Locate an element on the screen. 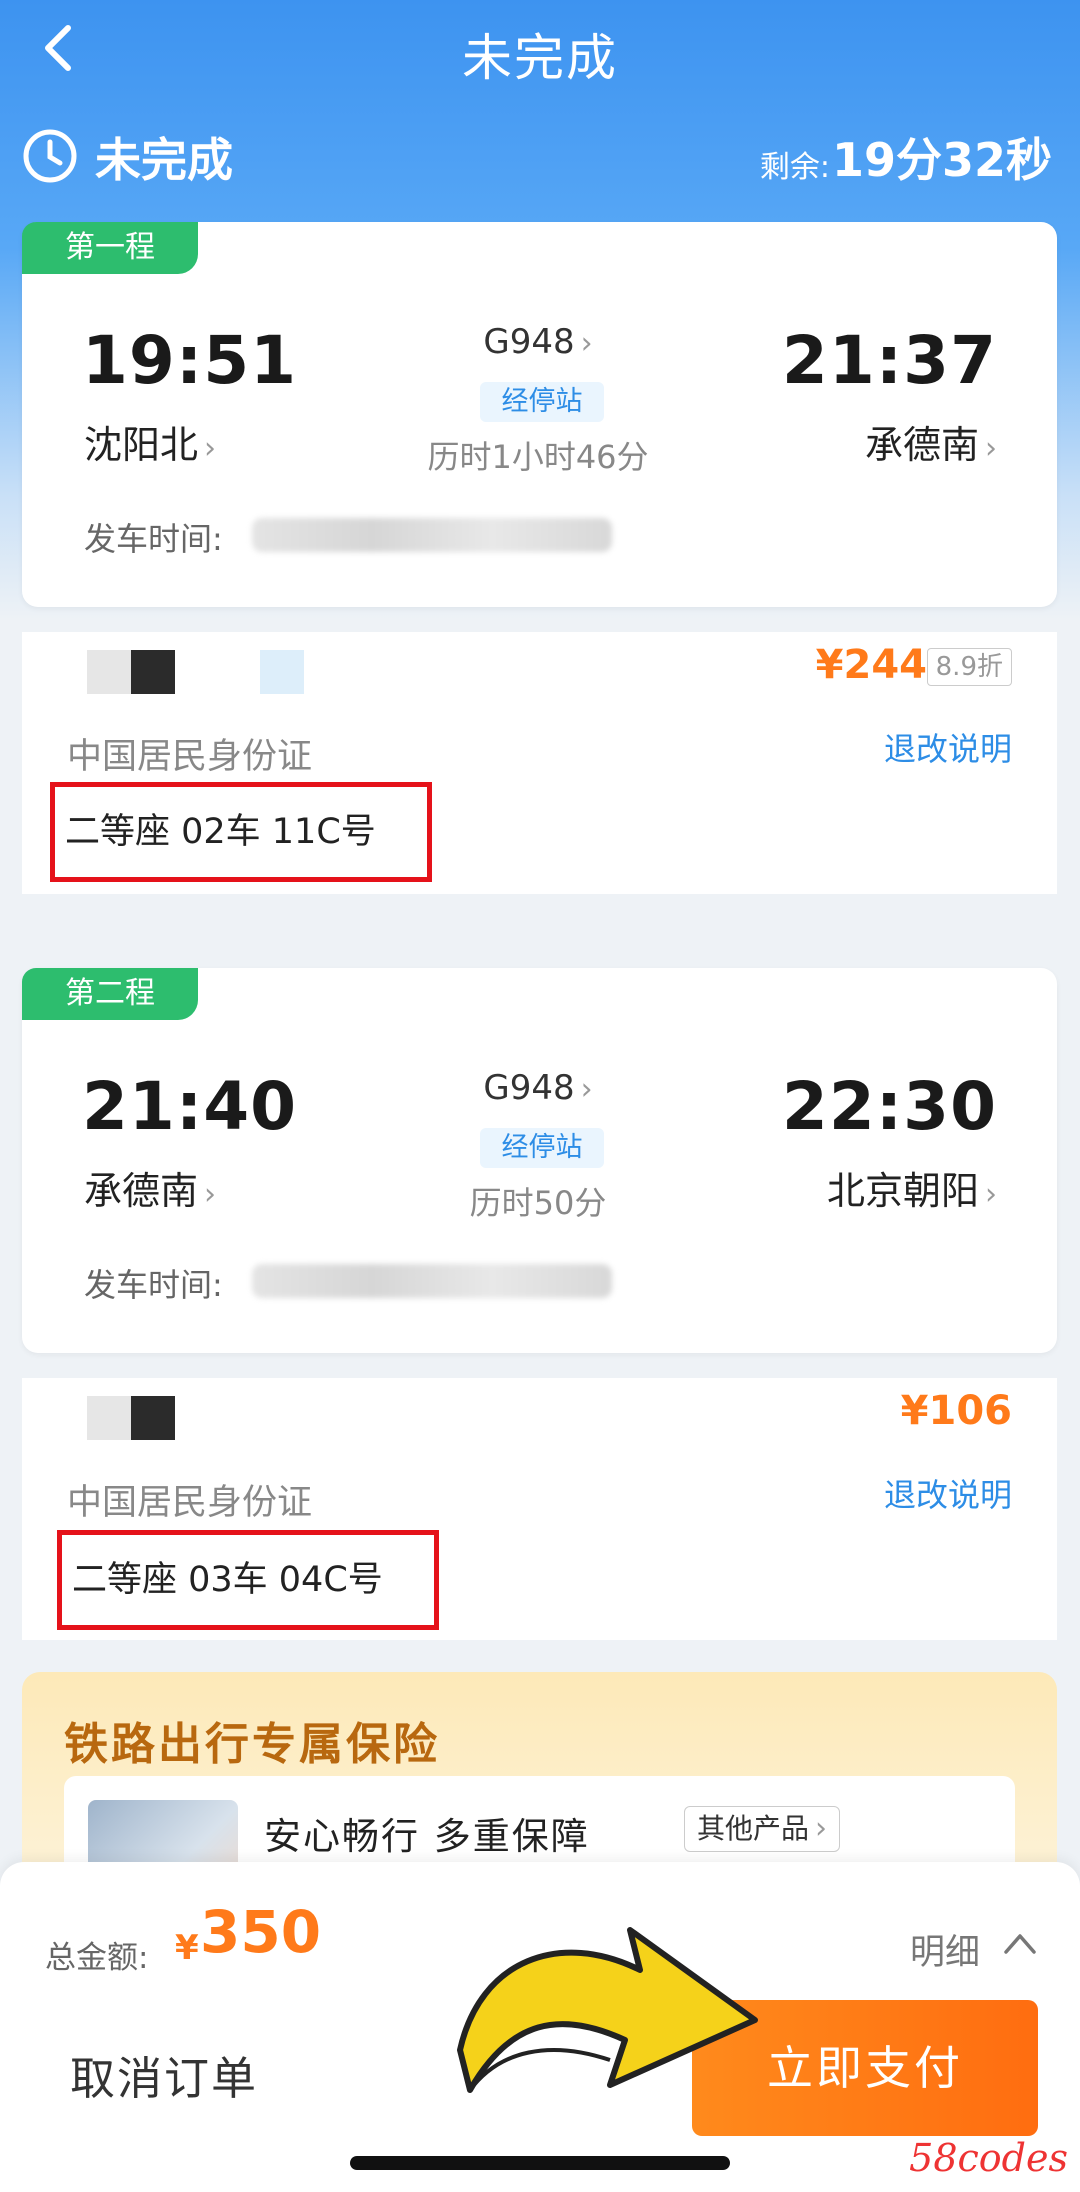 The height and width of the screenshot is (2192, 1080). home-indicator is located at coordinates (540, 2163).